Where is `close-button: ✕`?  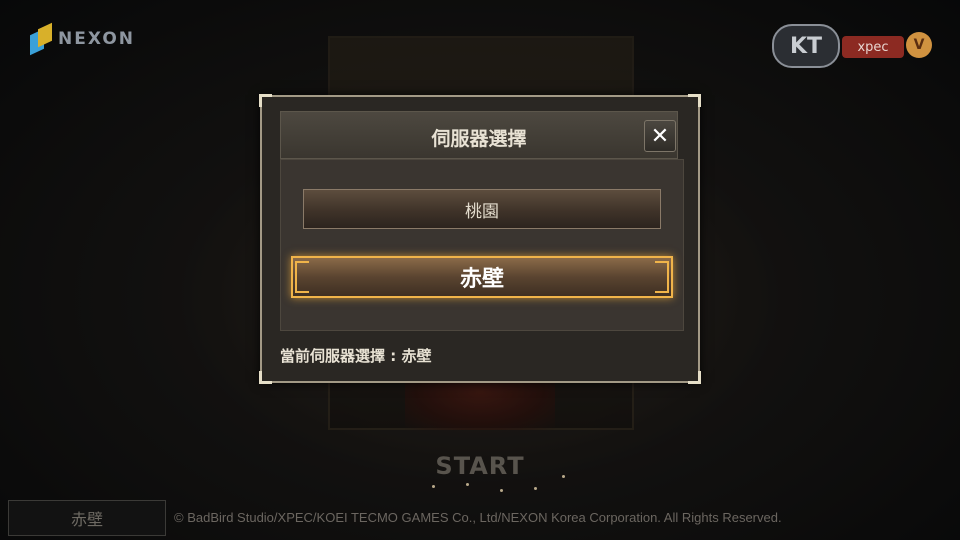 close-button: ✕ is located at coordinates (660, 136).